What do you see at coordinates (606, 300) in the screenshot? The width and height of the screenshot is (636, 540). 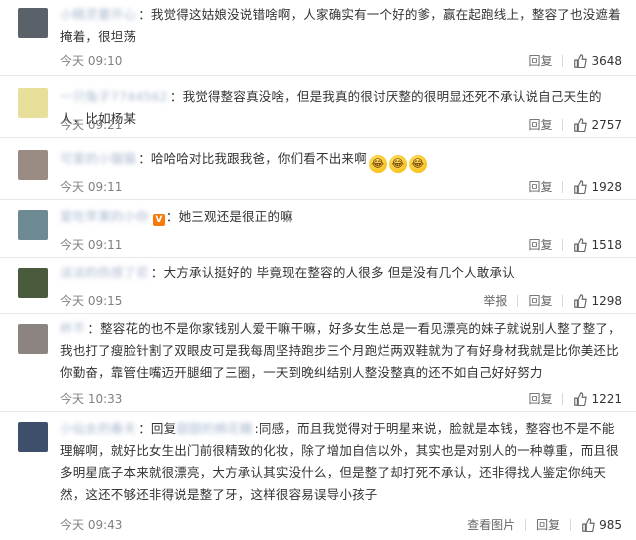 I see `like-count: 1298` at bounding box center [606, 300].